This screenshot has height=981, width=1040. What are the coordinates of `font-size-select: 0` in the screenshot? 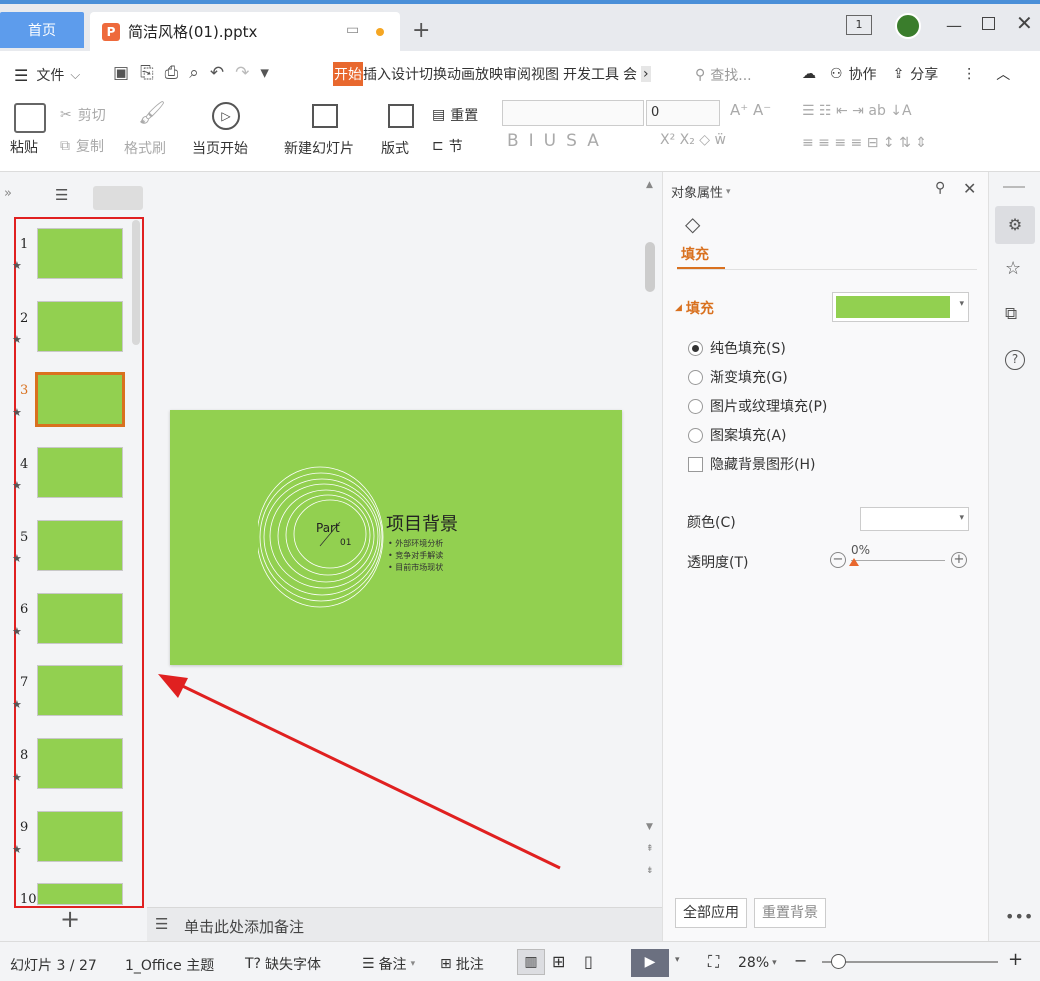 It's located at (683, 113).